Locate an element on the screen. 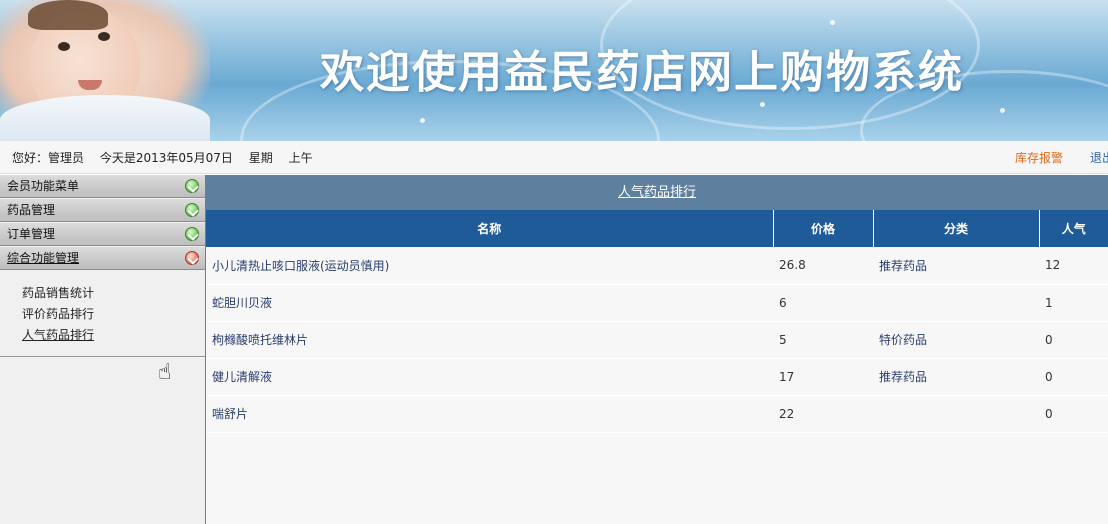 The width and height of the screenshot is (1108, 524). page-title-bar: 人气药品排行 is located at coordinates (657, 192).